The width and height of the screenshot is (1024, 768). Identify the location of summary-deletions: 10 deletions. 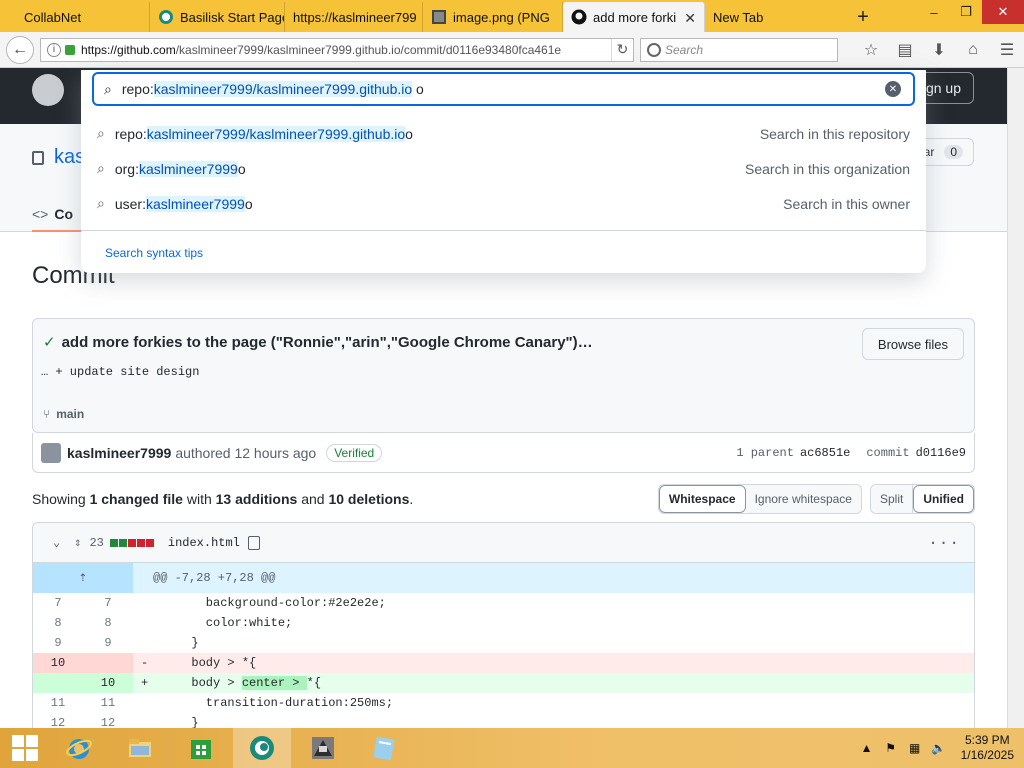
(369, 499).